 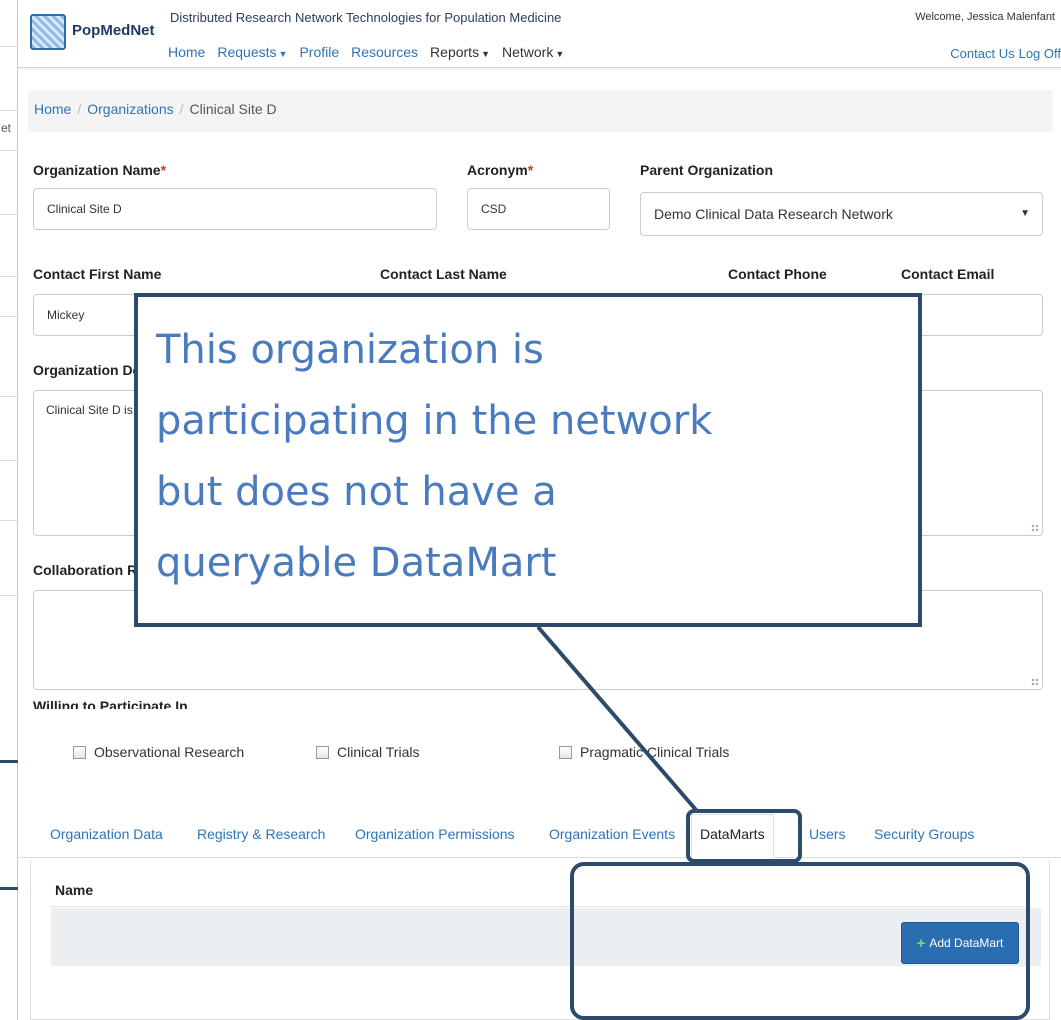 What do you see at coordinates (612, 834) in the screenshot?
I see `tab-organization-events: Organization Events` at bounding box center [612, 834].